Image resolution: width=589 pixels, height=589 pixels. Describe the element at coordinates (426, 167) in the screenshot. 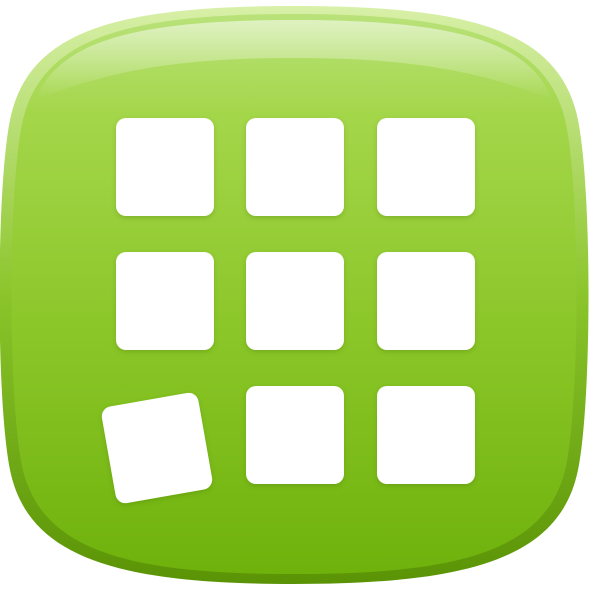

I see `grid-tile-r1-c3` at that location.